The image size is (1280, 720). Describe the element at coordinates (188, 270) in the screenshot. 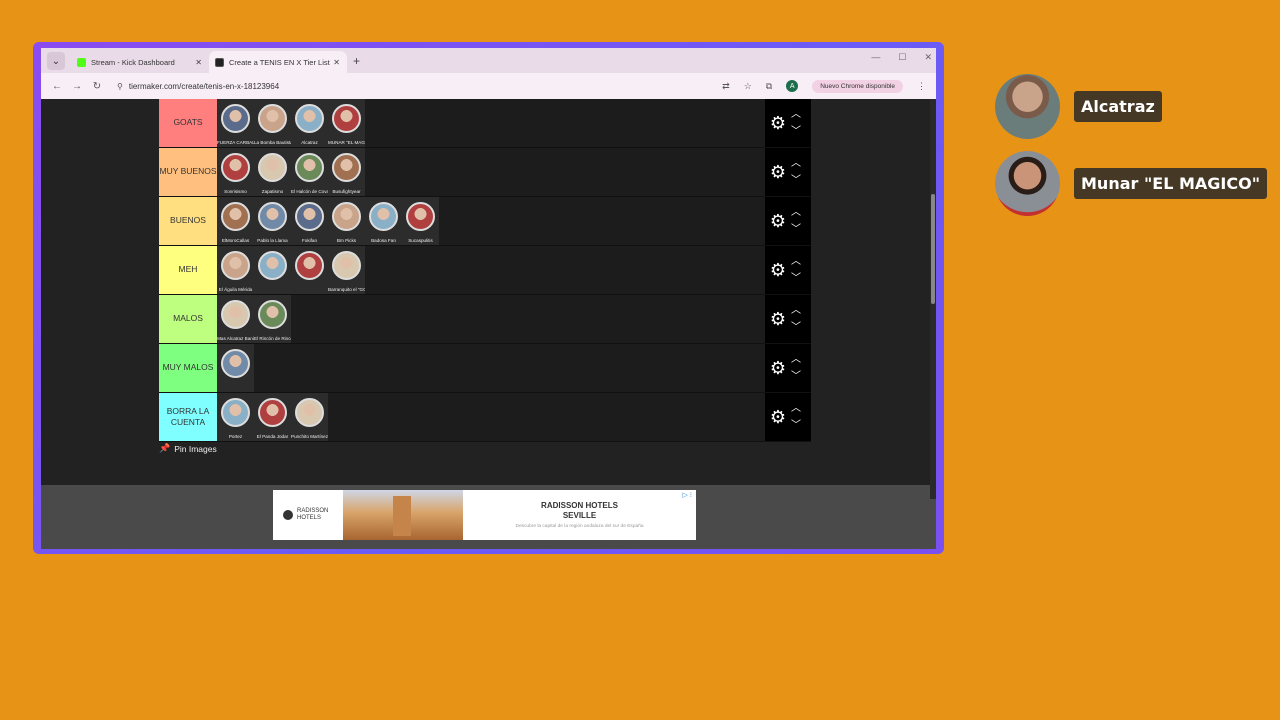

I see `tier-label: MEH` at that location.